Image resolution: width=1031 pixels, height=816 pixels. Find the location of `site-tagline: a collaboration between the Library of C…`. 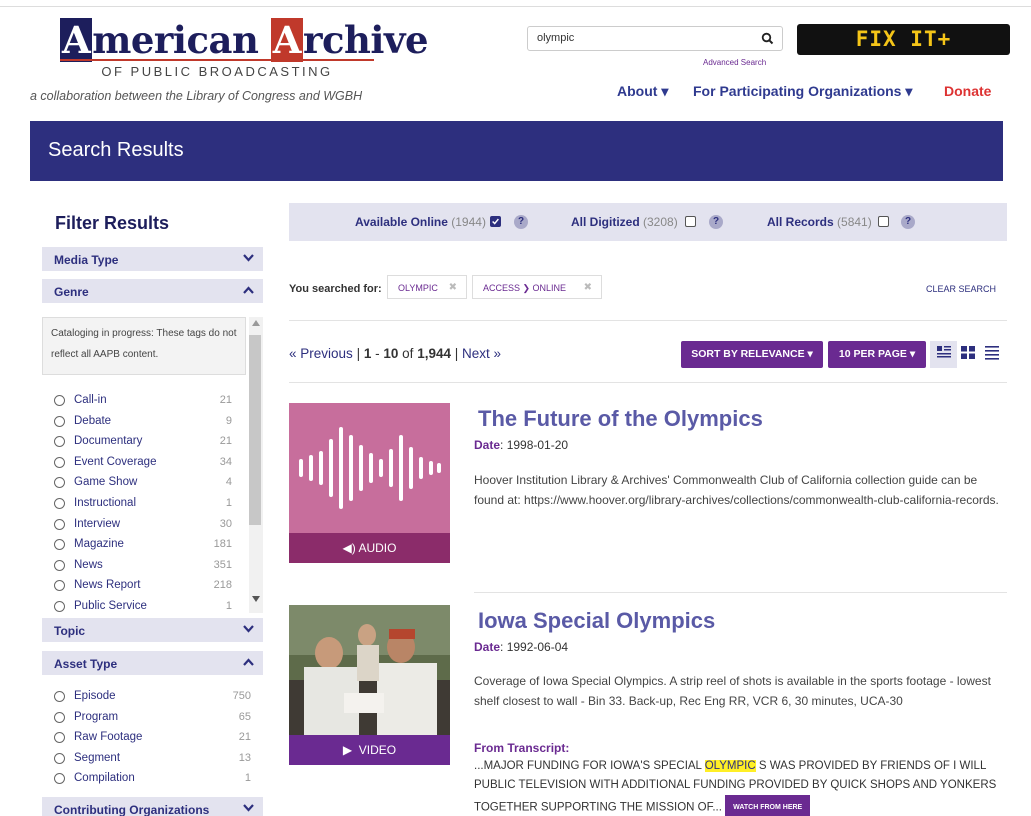

site-tagline: a collaboration between the Library of C… is located at coordinates (196, 96).